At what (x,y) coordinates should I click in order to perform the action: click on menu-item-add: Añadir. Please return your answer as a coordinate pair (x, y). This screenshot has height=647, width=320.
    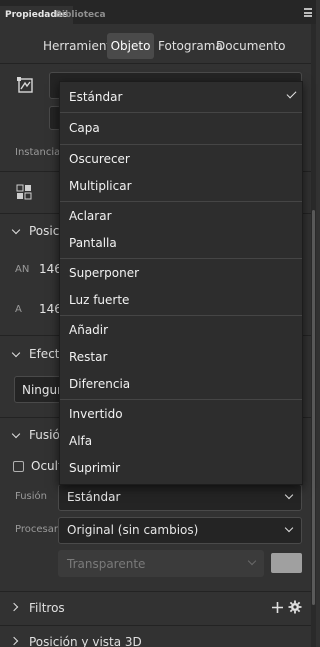
    Looking at the image, I should click on (181, 330).